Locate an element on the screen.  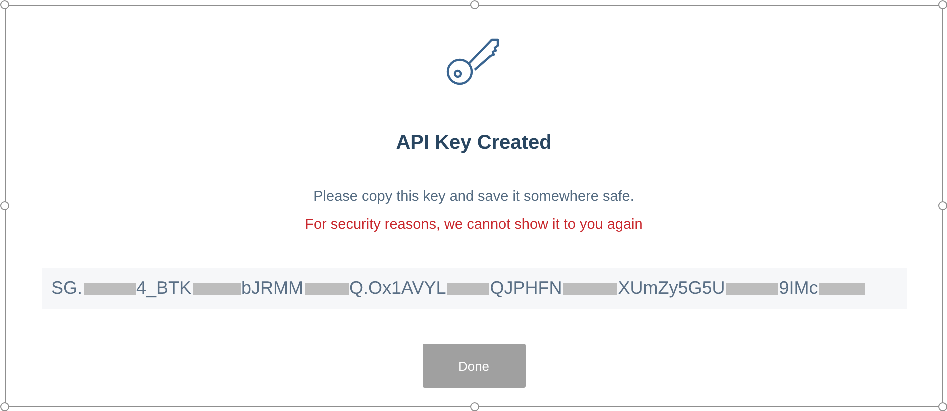
api-key-field: SG. 4_BTK bJRMM Q.Ox1AVYL QJPHFN XUmZy5G5U 9IMc is located at coordinates (474, 288).